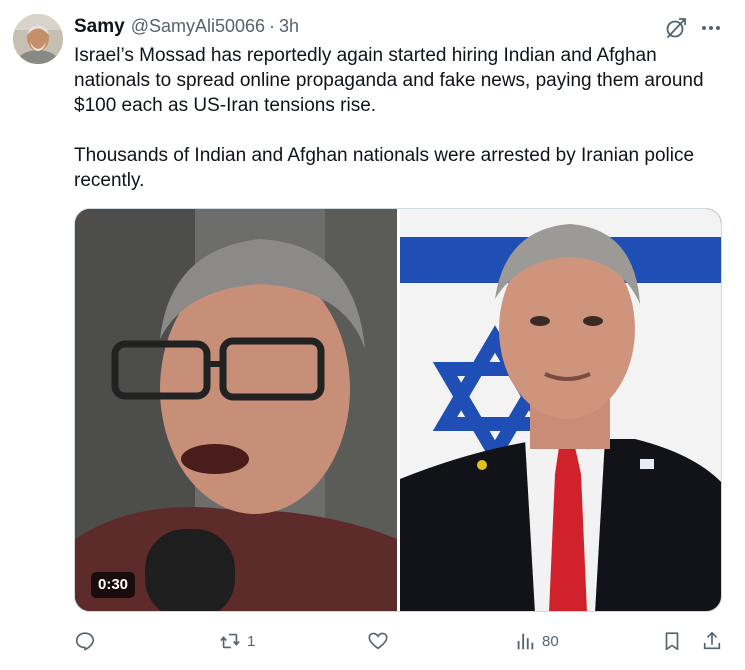 Image resolution: width=745 pixels, height=670 pixels. What do you see at coordinates (230, 641) in the screenshot?
I see `retweet-icon` at bounding box center [230, 641].